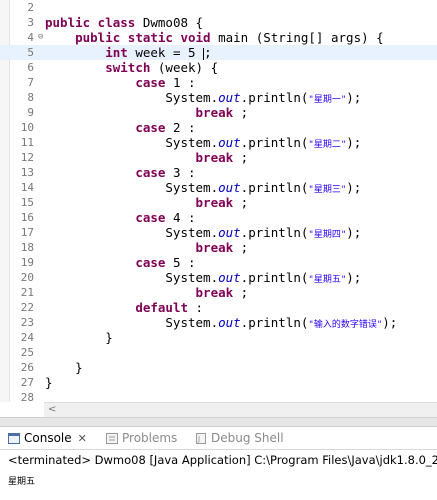 The height and width of the screenshot is (500, 437). I want to click on code-line: 17 System.out.println("星期四");, so click(218, 232).